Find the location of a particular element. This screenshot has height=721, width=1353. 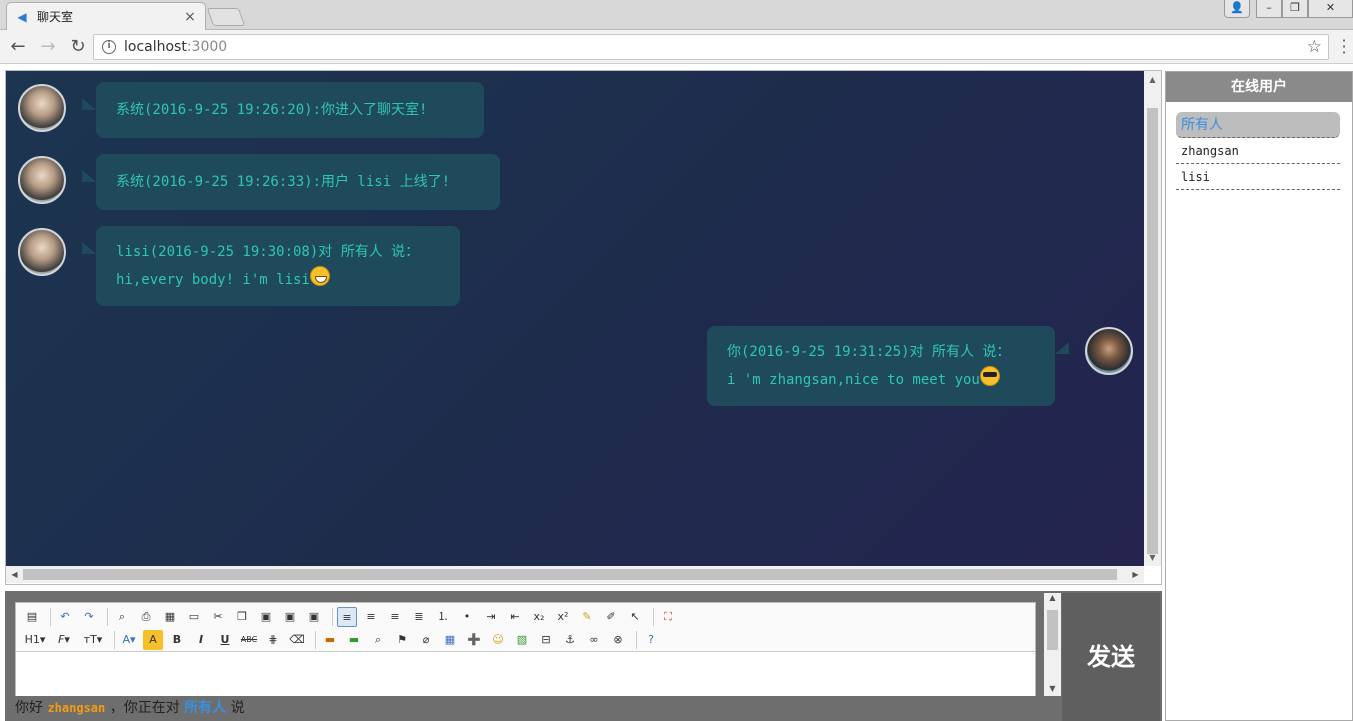

message-input is located at coordinates (525, 676).